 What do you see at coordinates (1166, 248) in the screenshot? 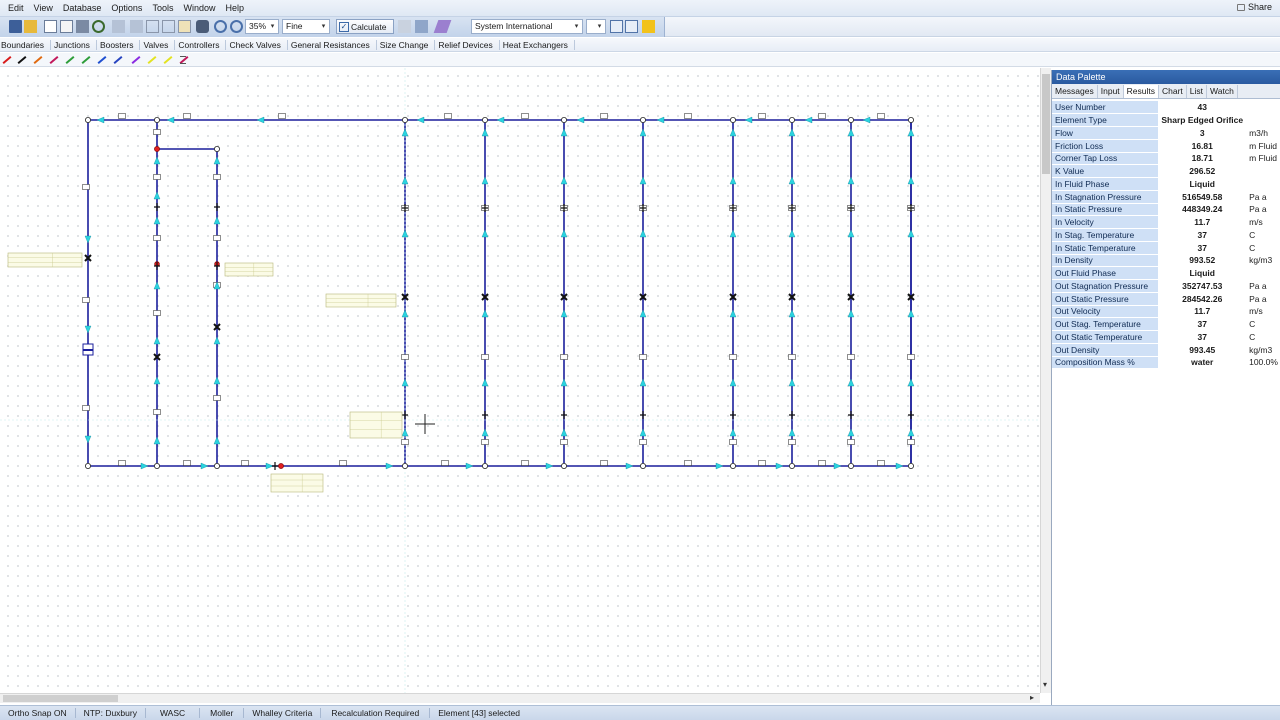
I see `result-row: In Static Temperature 37 C` at bounding box center [1166, 248].